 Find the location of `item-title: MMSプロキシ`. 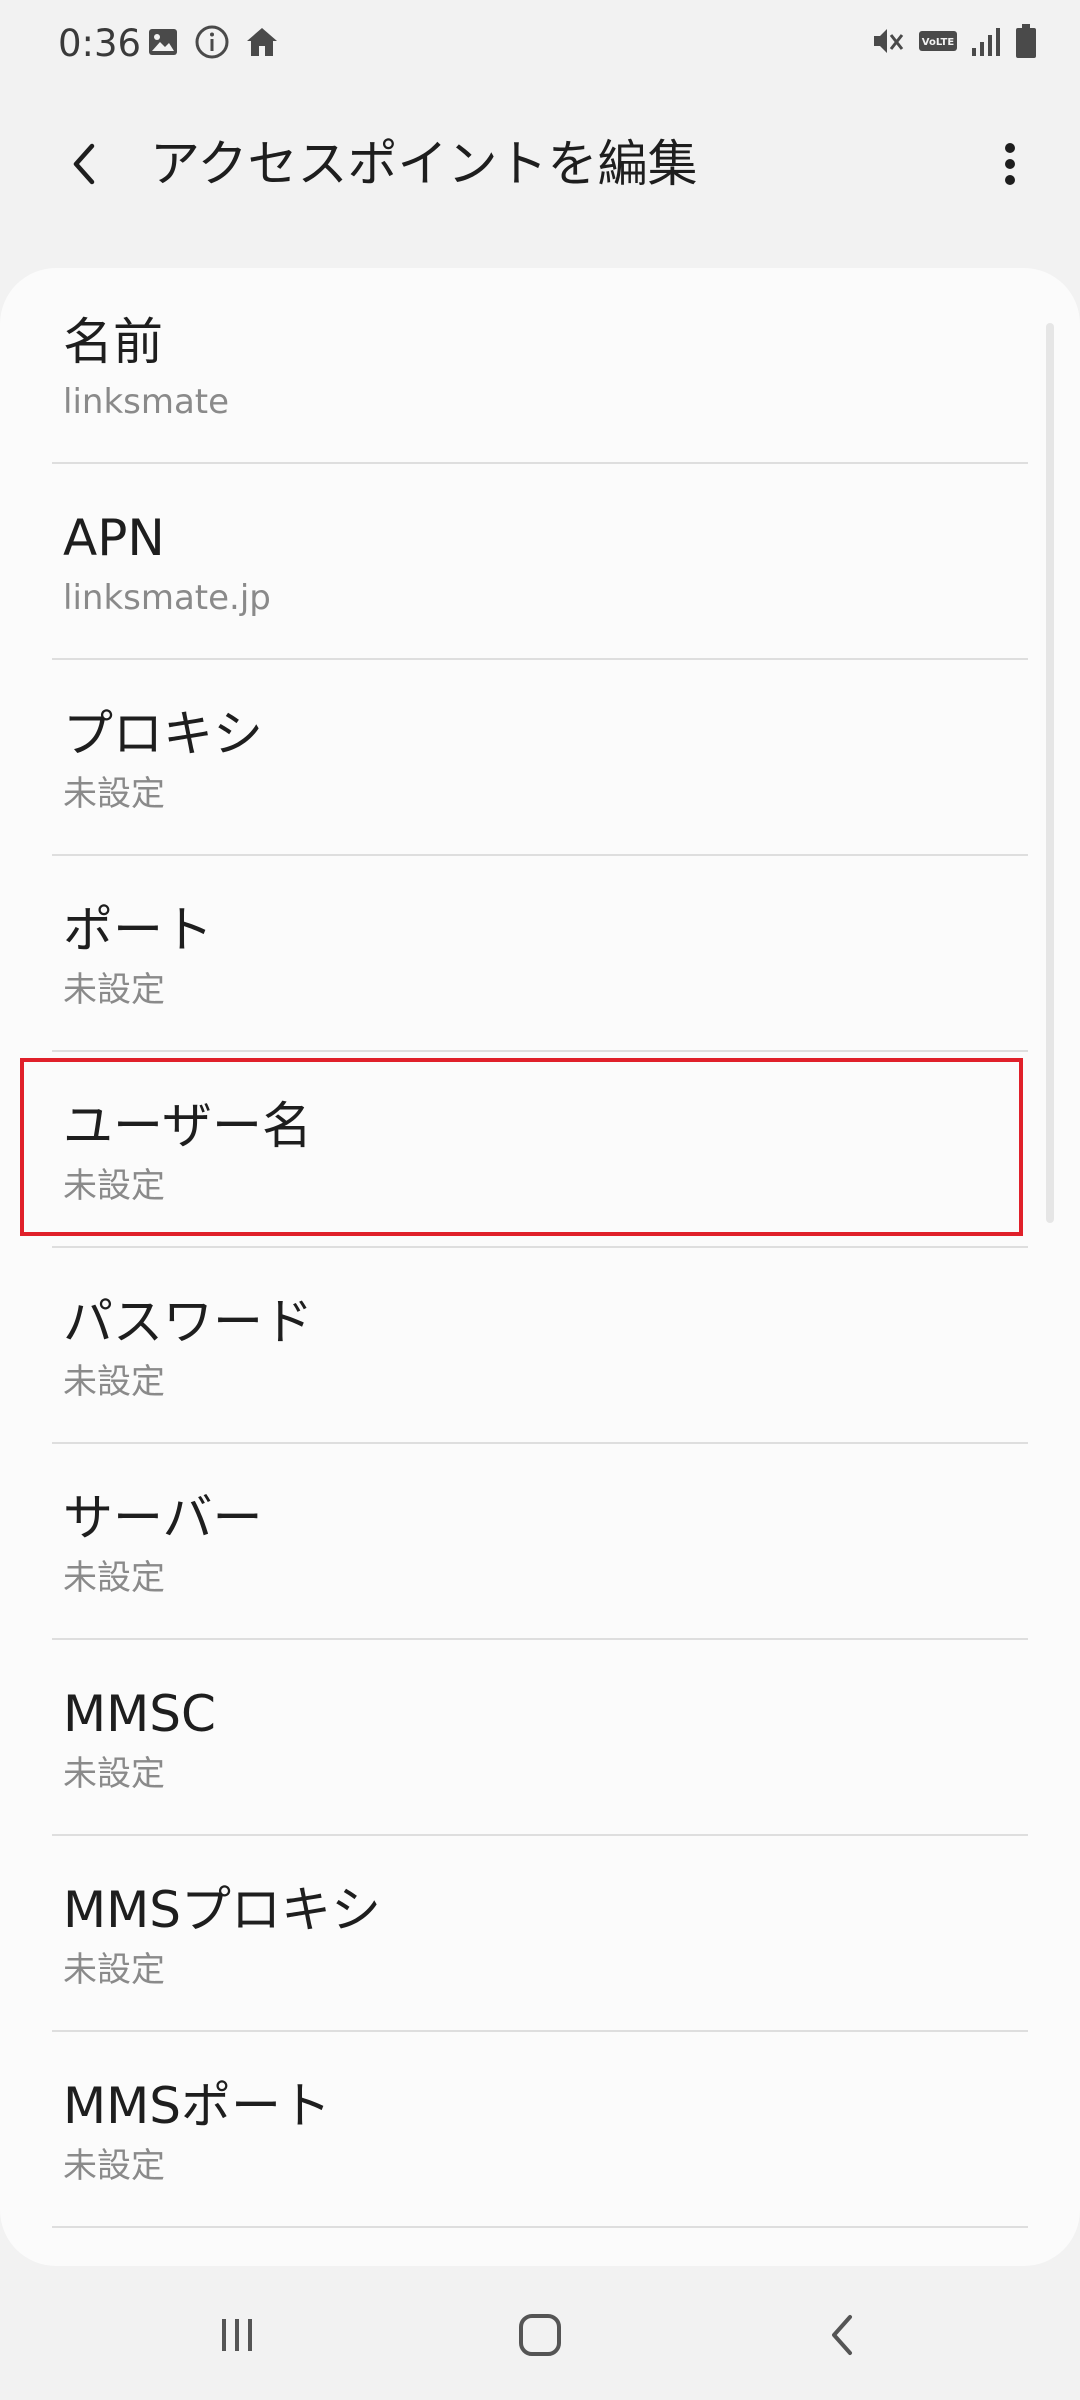

item-title: MMSプロキシ is located at coordinates (222, 1910).